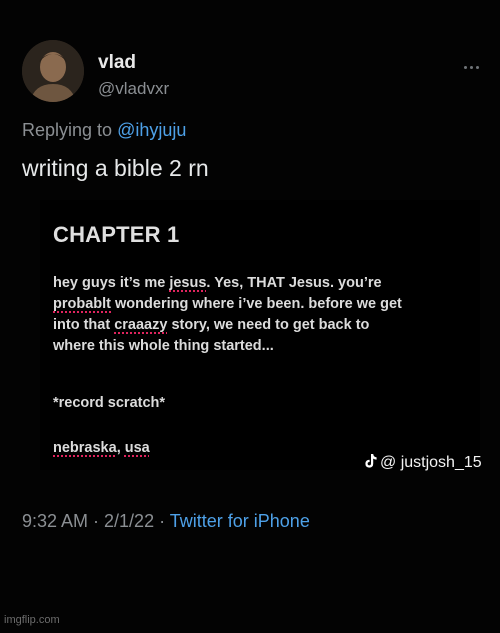 The image size is (500, 633). Describe the element at coordinates (475, 62) in the screenshot. I see `more-options-icon` at that location.